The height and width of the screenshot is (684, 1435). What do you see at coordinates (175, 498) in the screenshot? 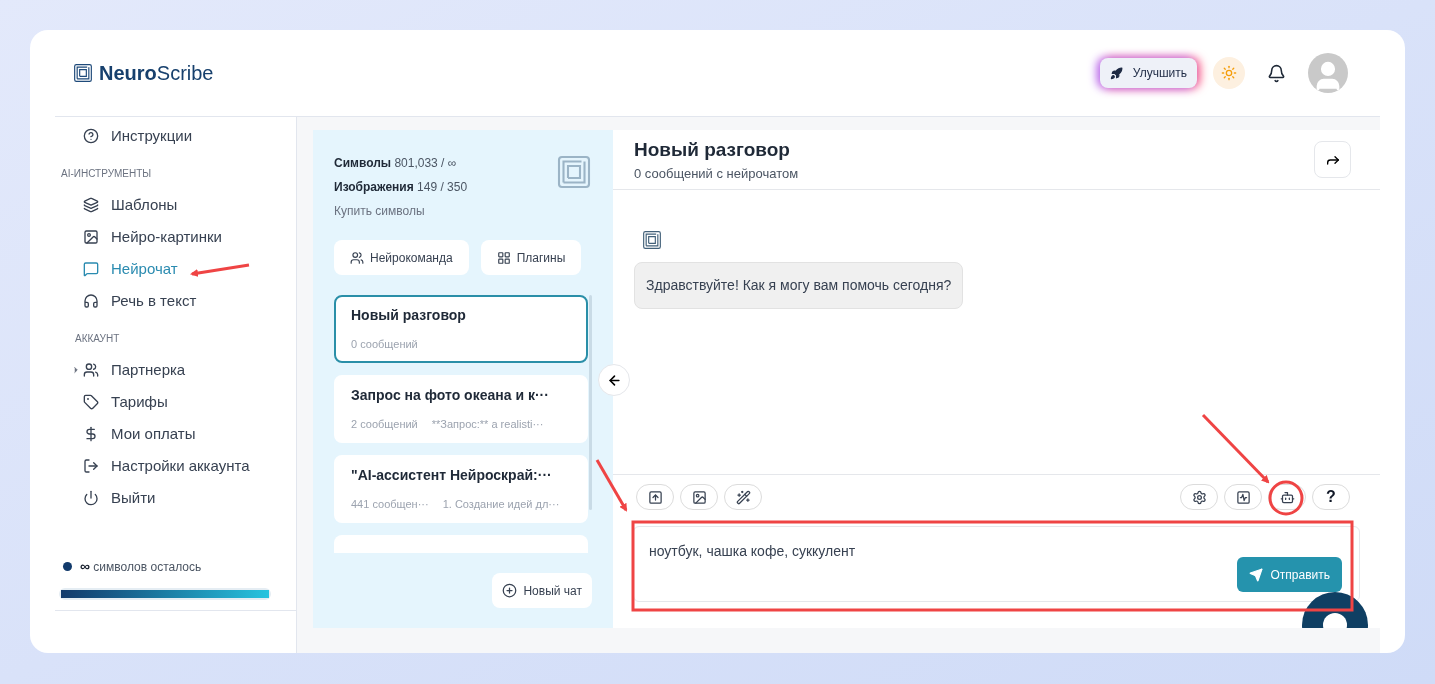
I see `nav-item: Выйти` at bounding box center [175, 498].